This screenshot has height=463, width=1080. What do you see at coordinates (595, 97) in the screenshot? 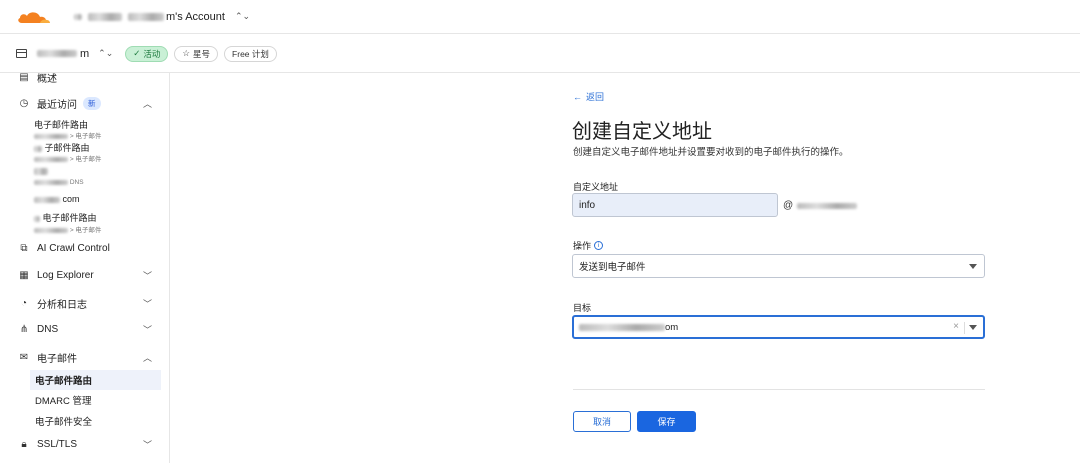
I see `back-link-text: 返回` at bounding box center [595, 97].